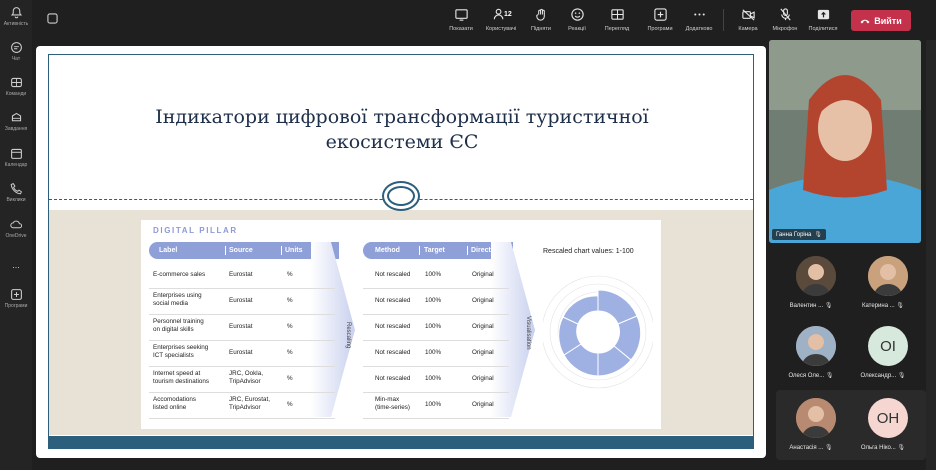 The image size is (936, 470). I want to click on avatar-initials: OI, so click(888, 346).